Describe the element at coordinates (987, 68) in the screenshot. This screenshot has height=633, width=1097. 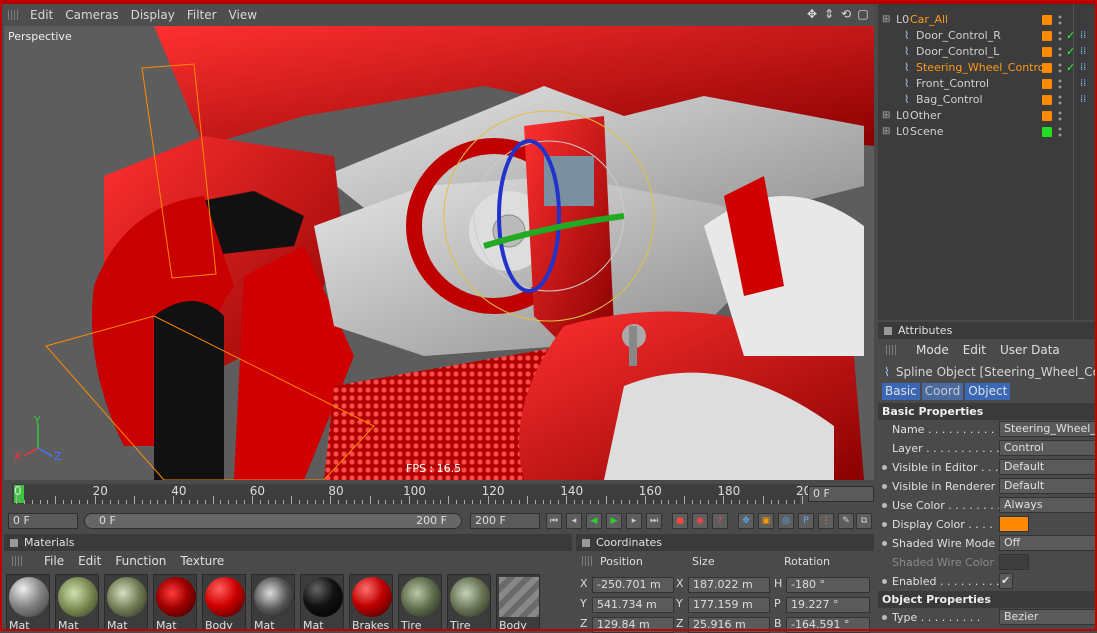
I see `object-row: ⌇ Steering_Wheel_Control ✓ ⁞⁞` at that location.